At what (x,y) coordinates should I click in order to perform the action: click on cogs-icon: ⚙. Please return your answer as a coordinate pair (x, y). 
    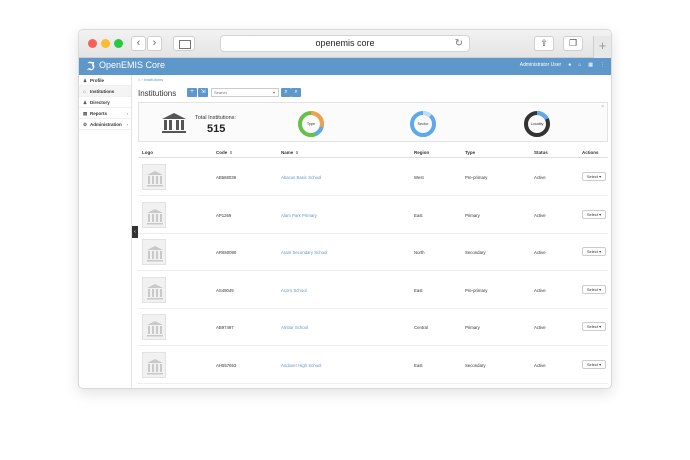
    Looking at the image, I should click on (85, 124).